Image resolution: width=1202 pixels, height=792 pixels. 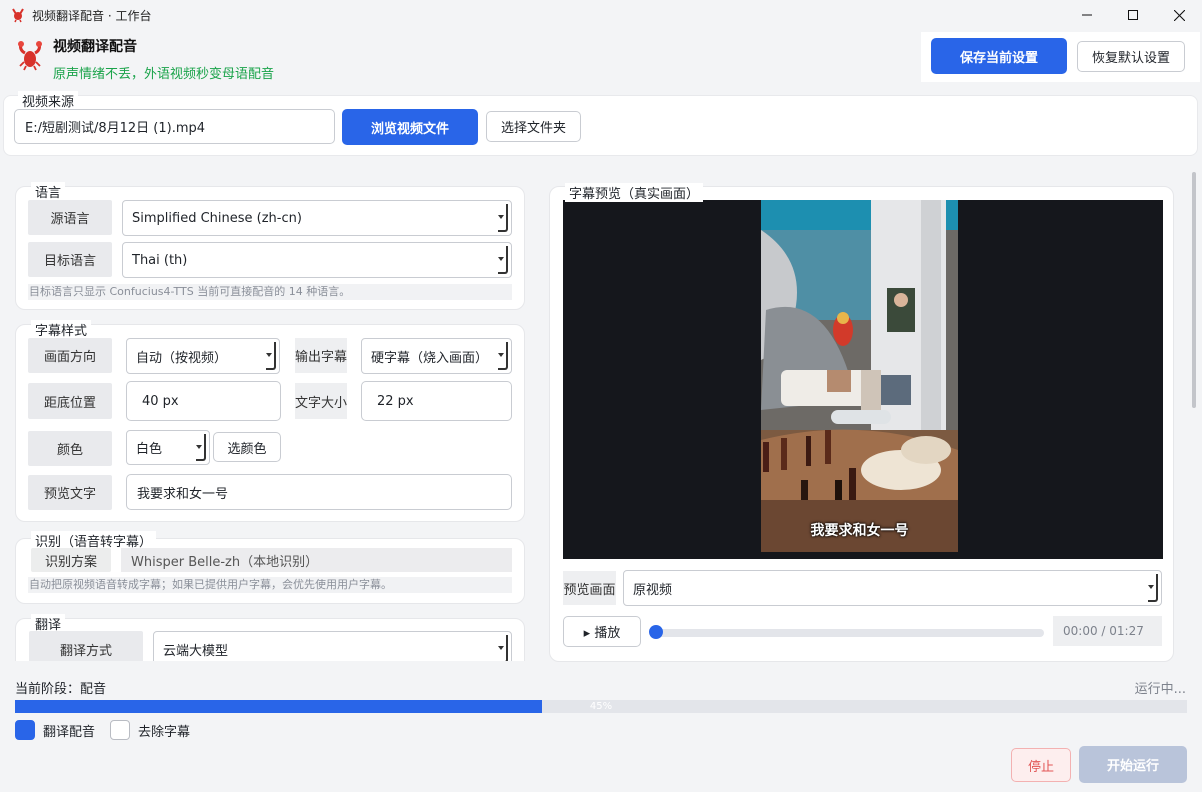 I want to click on recognition-scheme-value: Whisper Belle-zh（本地识别）, so click(x=316, y=560).